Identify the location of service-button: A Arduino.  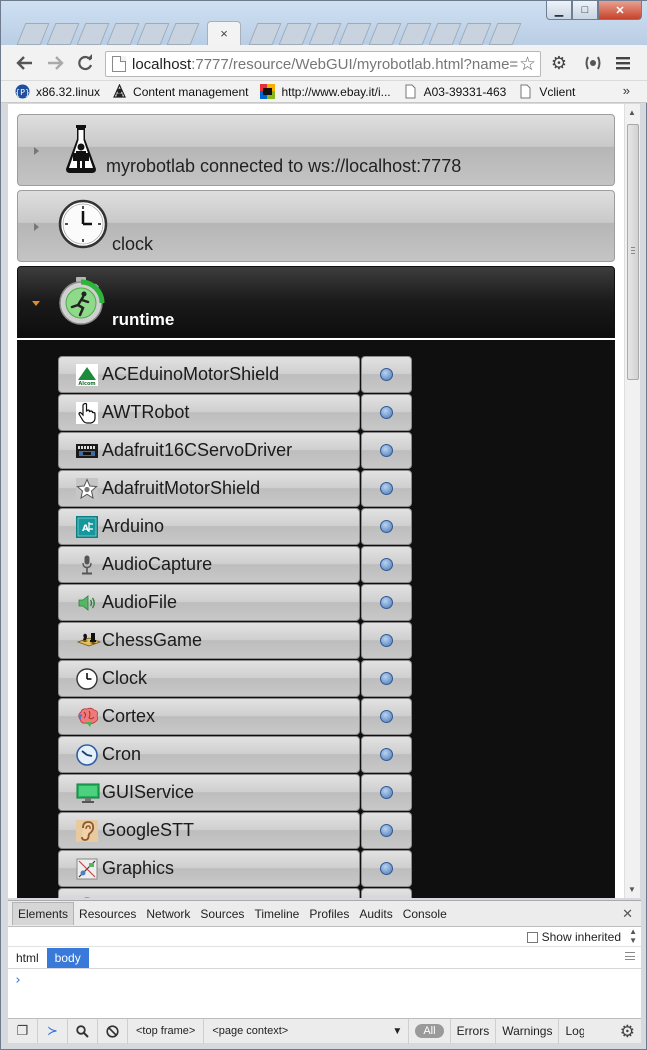
(209, 526).